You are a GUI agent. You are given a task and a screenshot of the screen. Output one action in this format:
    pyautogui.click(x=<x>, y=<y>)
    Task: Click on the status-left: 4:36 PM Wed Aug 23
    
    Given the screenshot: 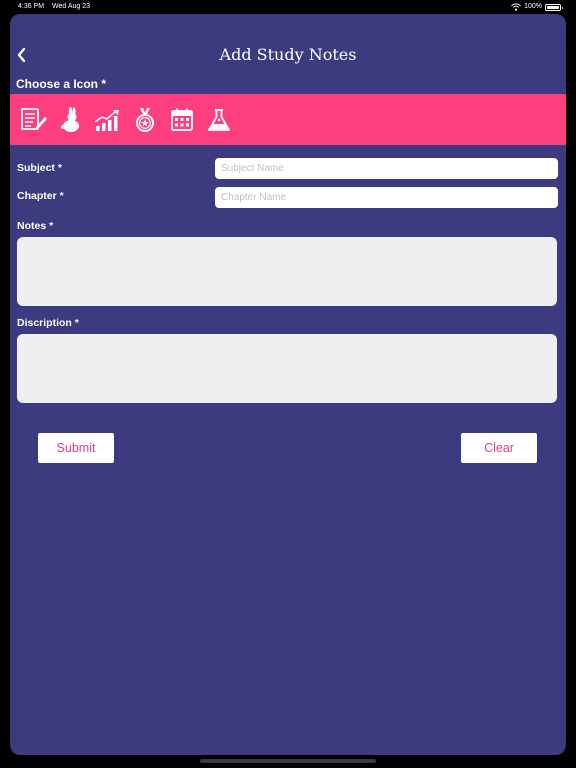 What is the action you would take?
    pyautogui.click(x=57, y=7)
    